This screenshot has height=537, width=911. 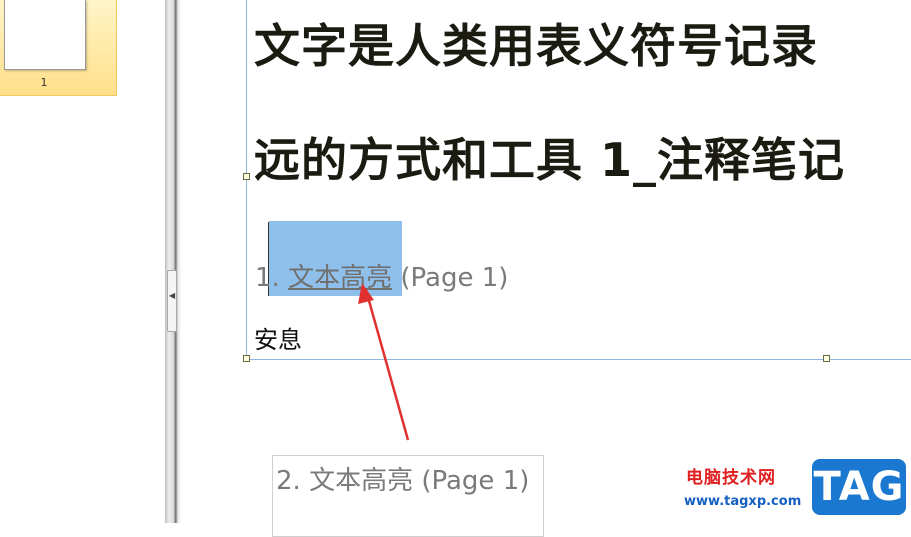 What do you see at coordinates (743, 501) in the screenshot?
I see `watermark-url: www.tagxp.com` at bounding box center [743, 501].